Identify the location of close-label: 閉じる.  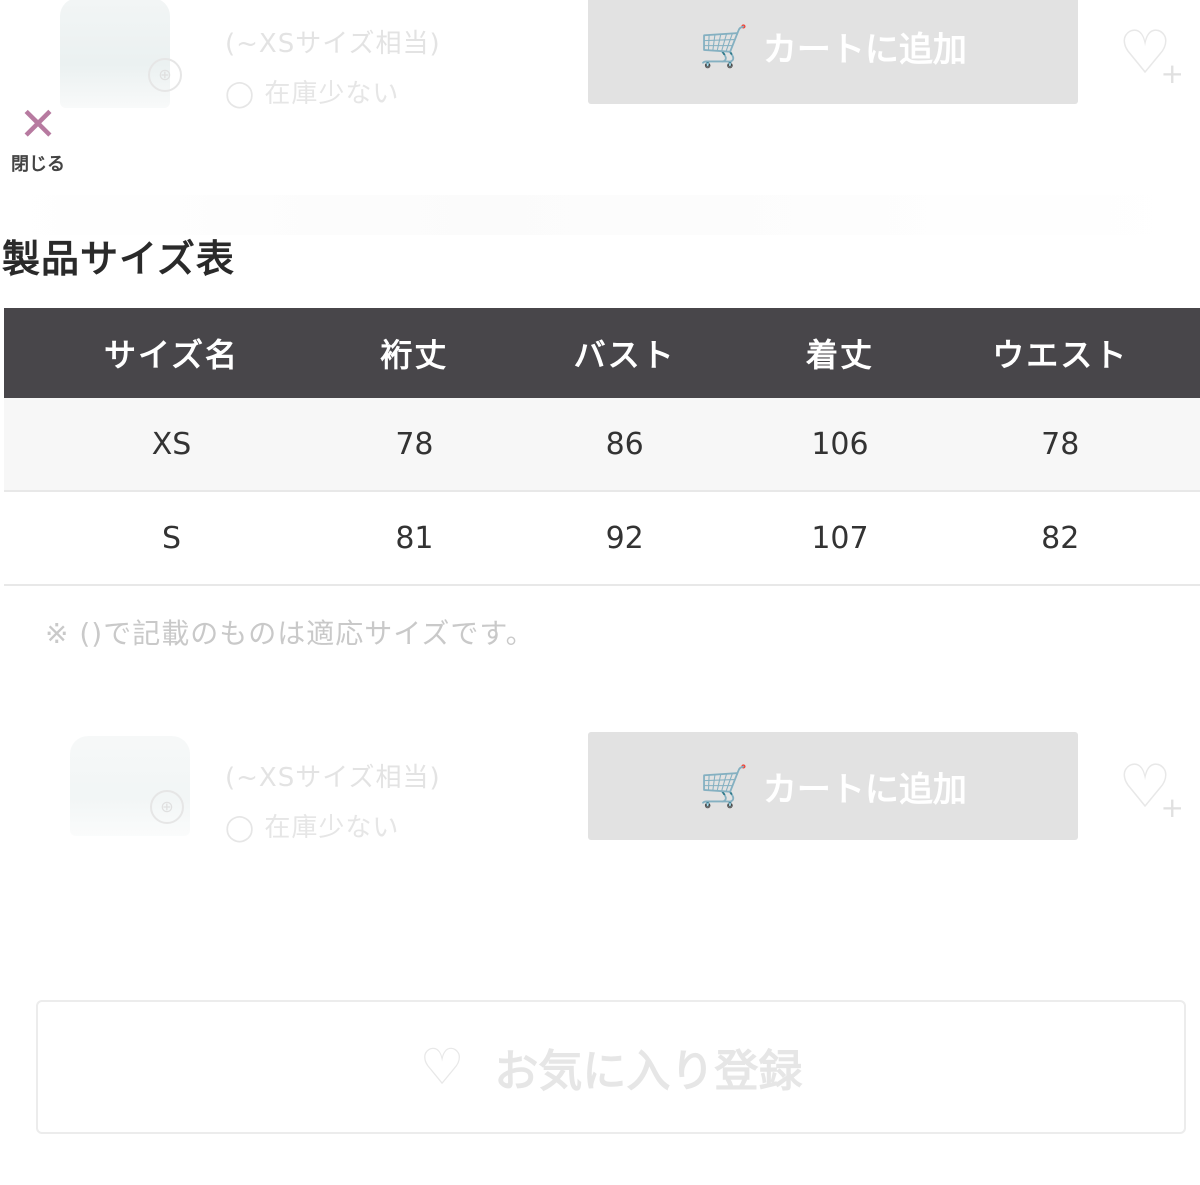
(38, 164).